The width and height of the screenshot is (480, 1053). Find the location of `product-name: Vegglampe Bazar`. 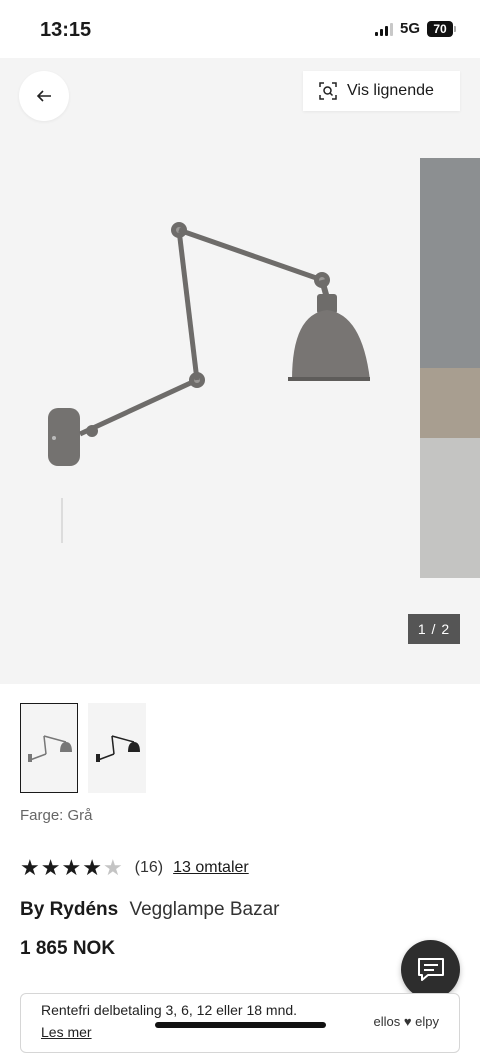

product-name: Vegglampe Bazar is located at coordinates (204, 909).